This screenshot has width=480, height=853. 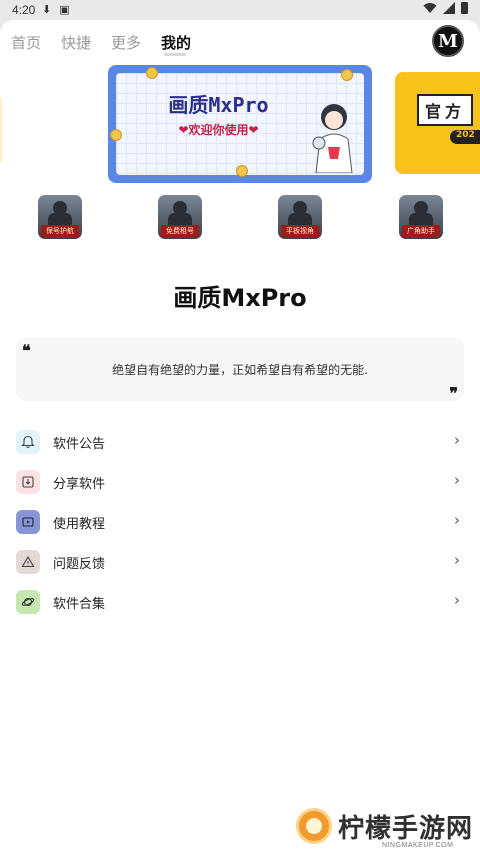 I want to click on app-shortcut-free-rent: 免费租号, so click(x=180, y=217).